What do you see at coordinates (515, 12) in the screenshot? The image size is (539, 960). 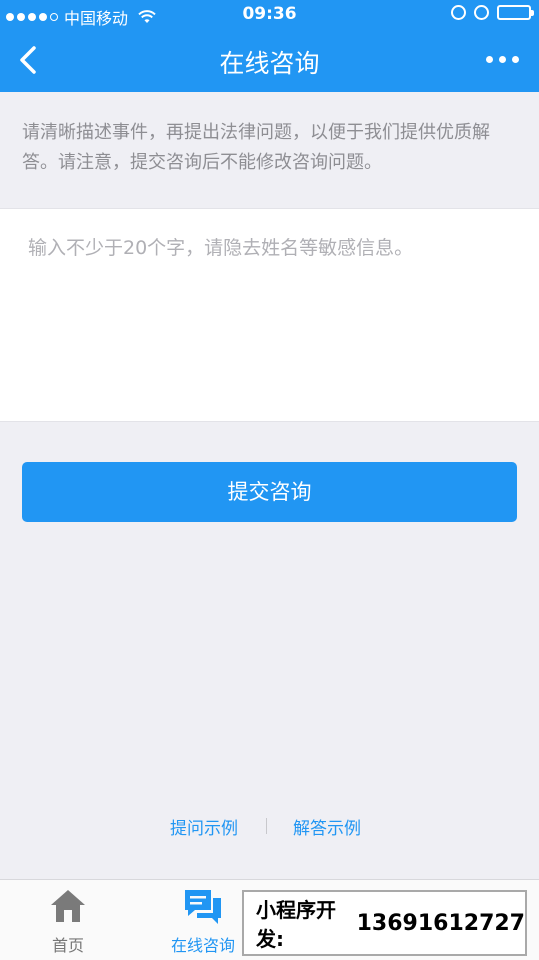 I see `battery-icon` at bounding box center [515, 12].